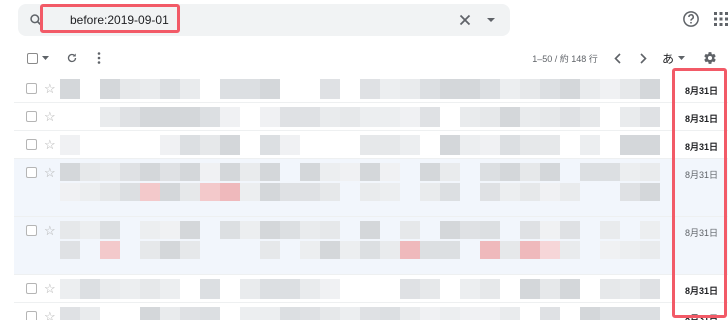  What do you see at coordinates (668, 58) in the screenshot?
I see `input-tools-label: あ` at bounding box center [668, 58].